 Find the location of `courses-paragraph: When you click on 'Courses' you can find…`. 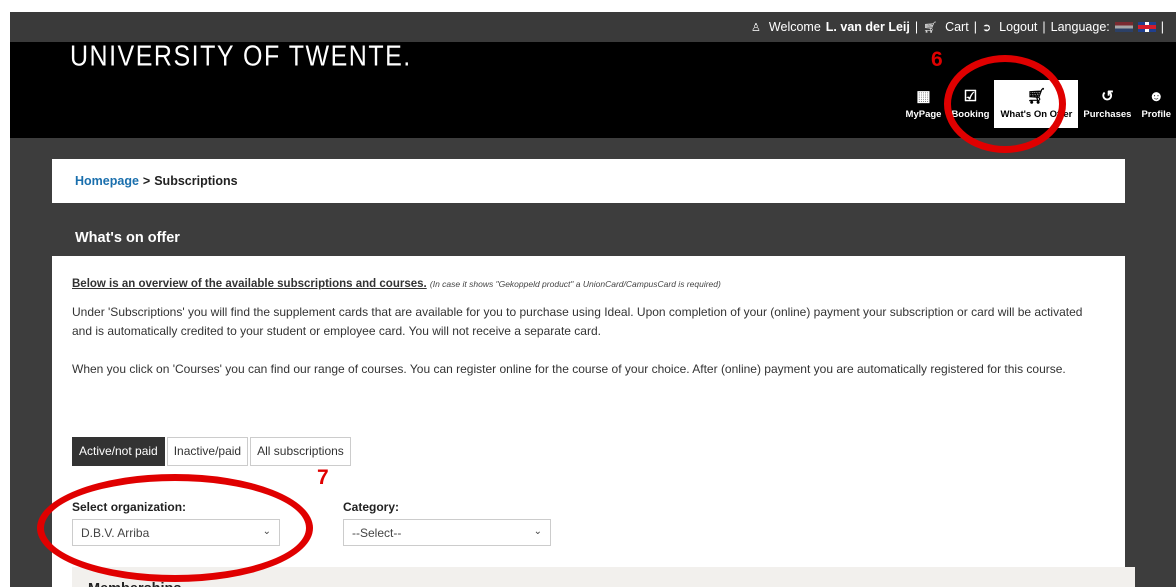

courses-paragraph: When you click on 'Courses' you can find… is located at coordinates (569, 369).